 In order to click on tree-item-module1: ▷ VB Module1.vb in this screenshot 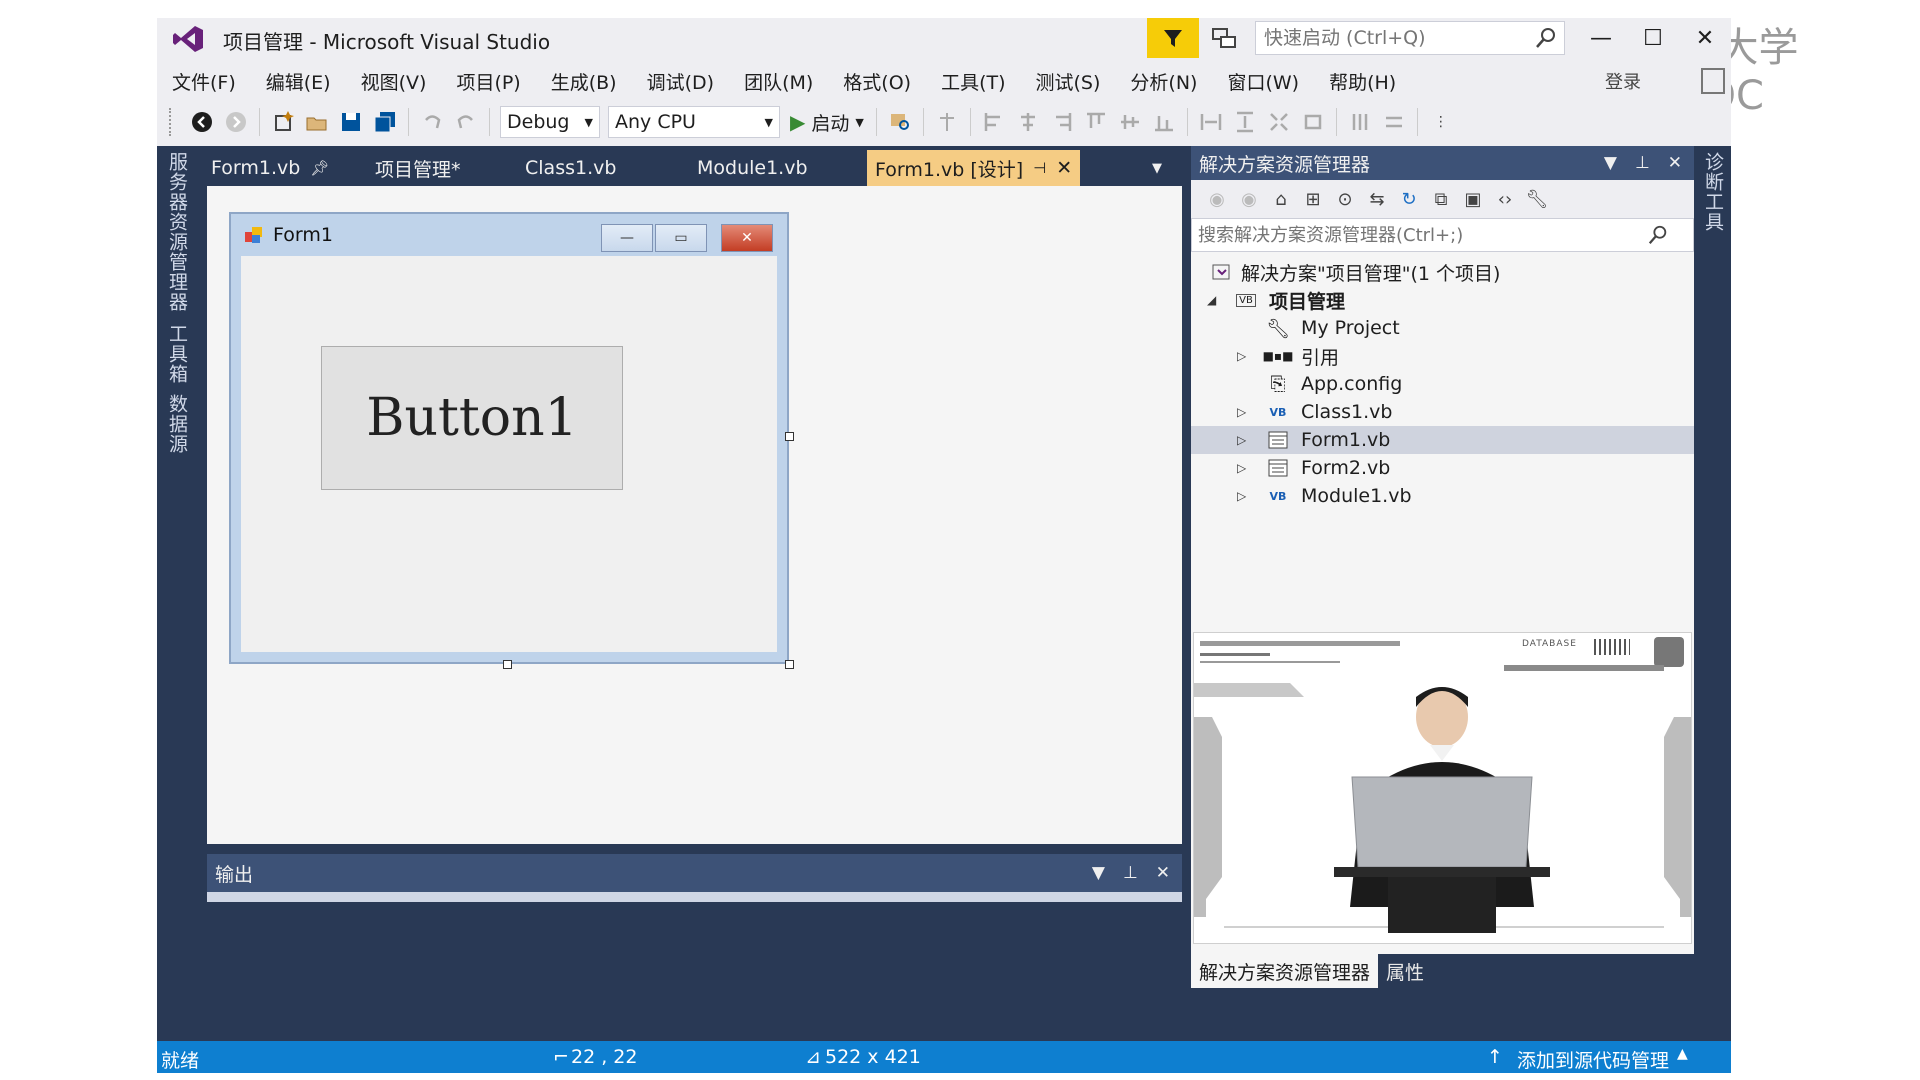, I will do `click(1442, 496)`.